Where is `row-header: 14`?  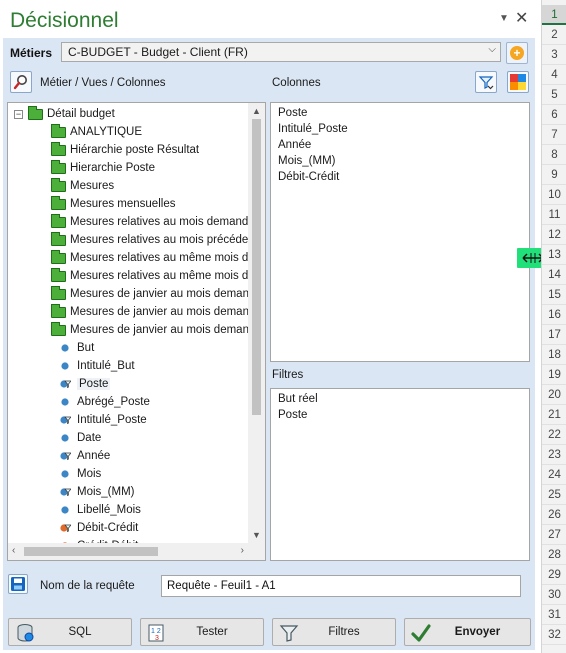 row-header: 14 is located at coordinates (554, 275).